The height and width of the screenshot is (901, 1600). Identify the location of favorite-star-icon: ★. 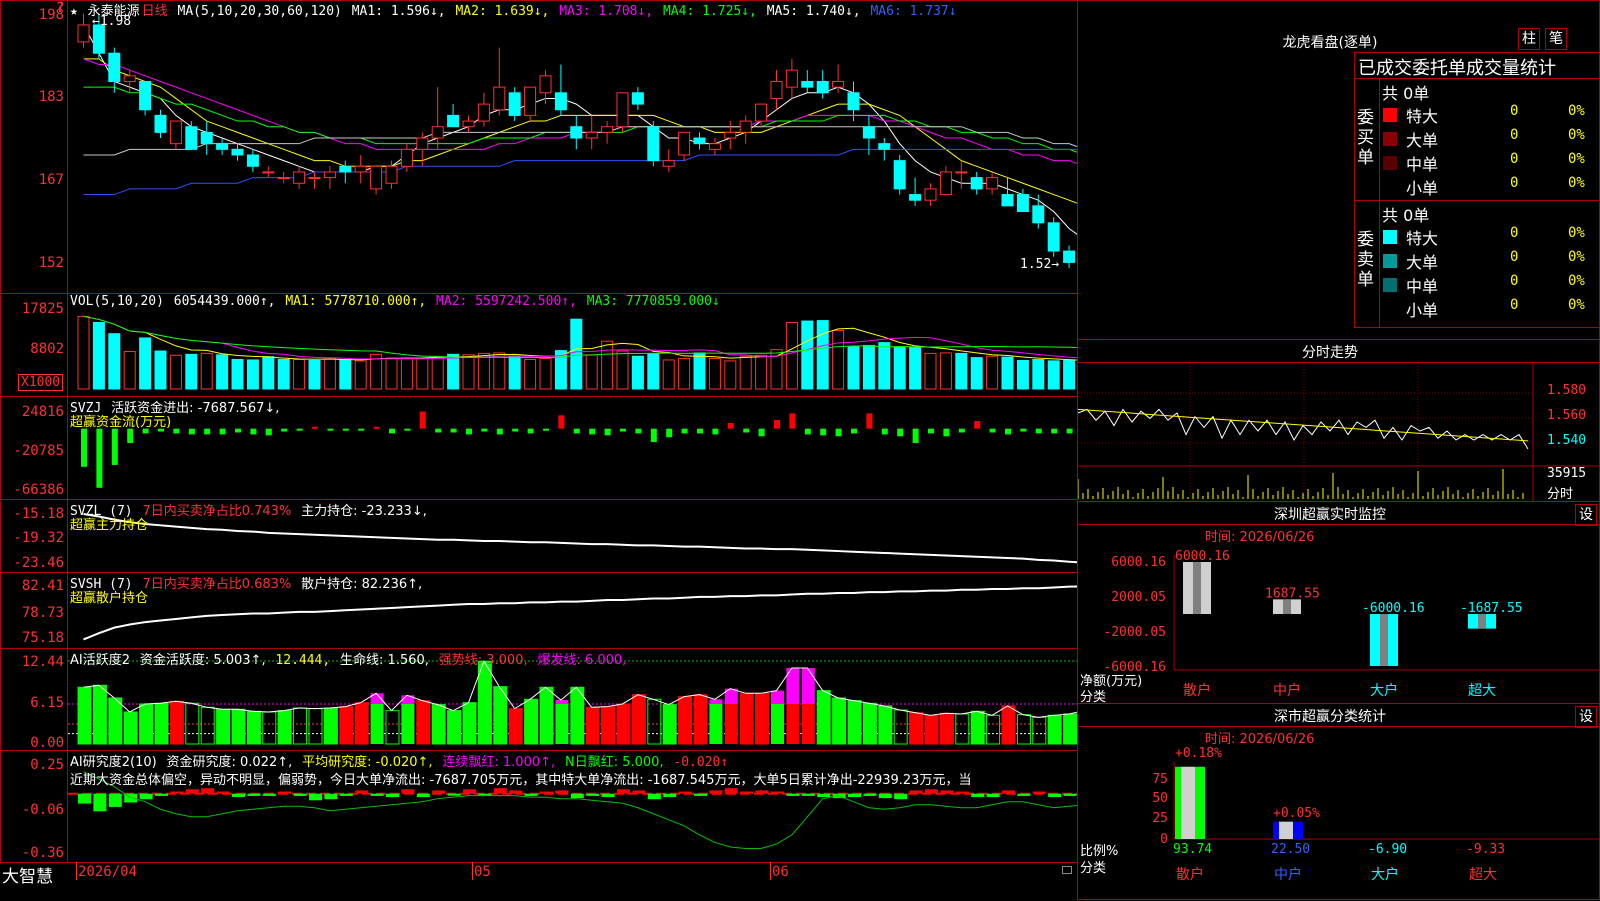
(74, 11).